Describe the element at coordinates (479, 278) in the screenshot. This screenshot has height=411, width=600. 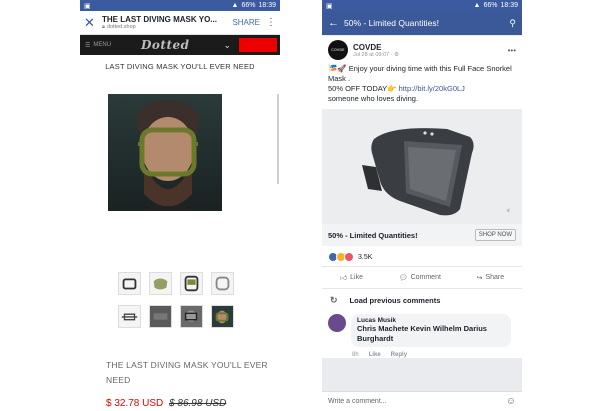
I see `share-arrow-icon: ↪` at that location.